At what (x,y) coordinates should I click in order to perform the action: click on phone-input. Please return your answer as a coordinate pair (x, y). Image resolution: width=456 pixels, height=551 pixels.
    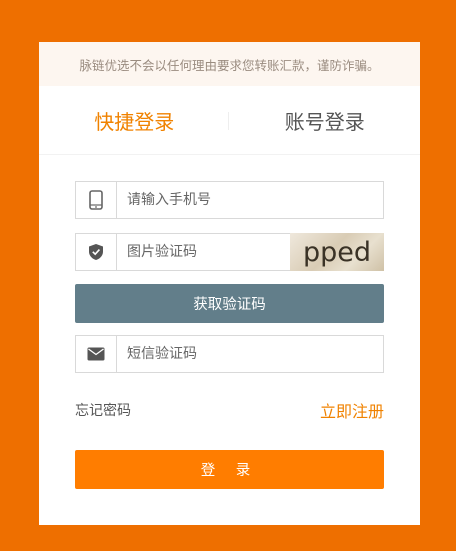
    Looking at the image, I should click on (250, 200).